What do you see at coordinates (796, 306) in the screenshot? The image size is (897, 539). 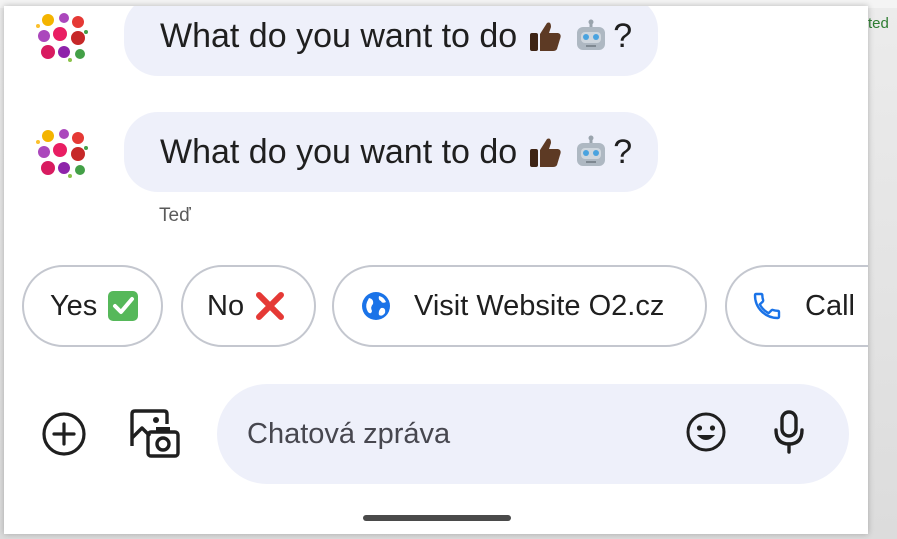 I see `suggestion-chip-call: Call` at bounding box center [796, 306].